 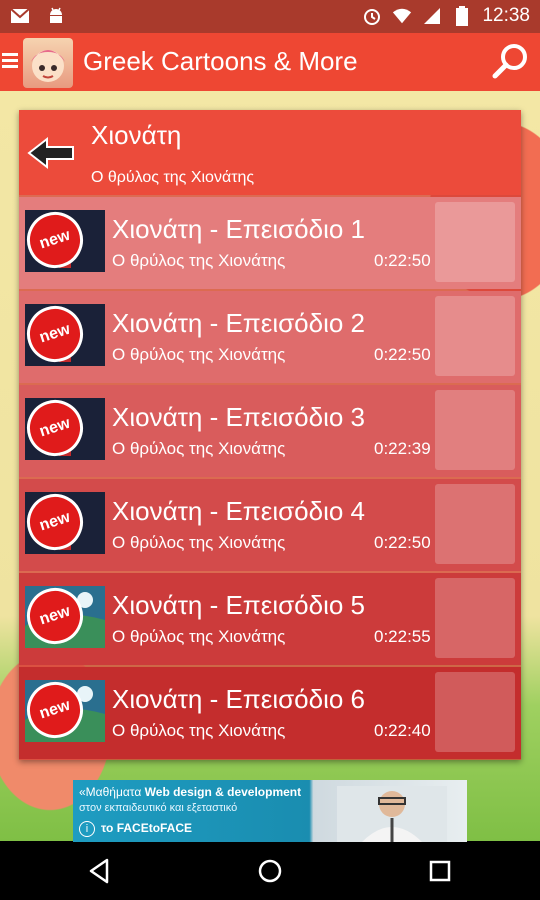 What do you see at coordinates (372, 16) in the screenshot?
I see `alarm-icon` at bounding box center [372, 16].